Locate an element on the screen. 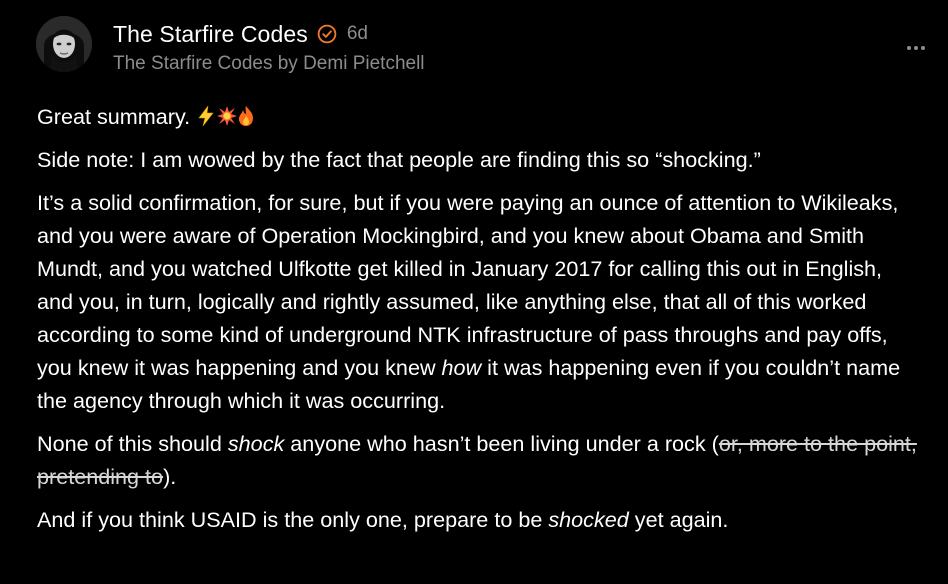 This screenshot has height=584, width=948. more-horizontal-icon is located at coordinates (909, 48).